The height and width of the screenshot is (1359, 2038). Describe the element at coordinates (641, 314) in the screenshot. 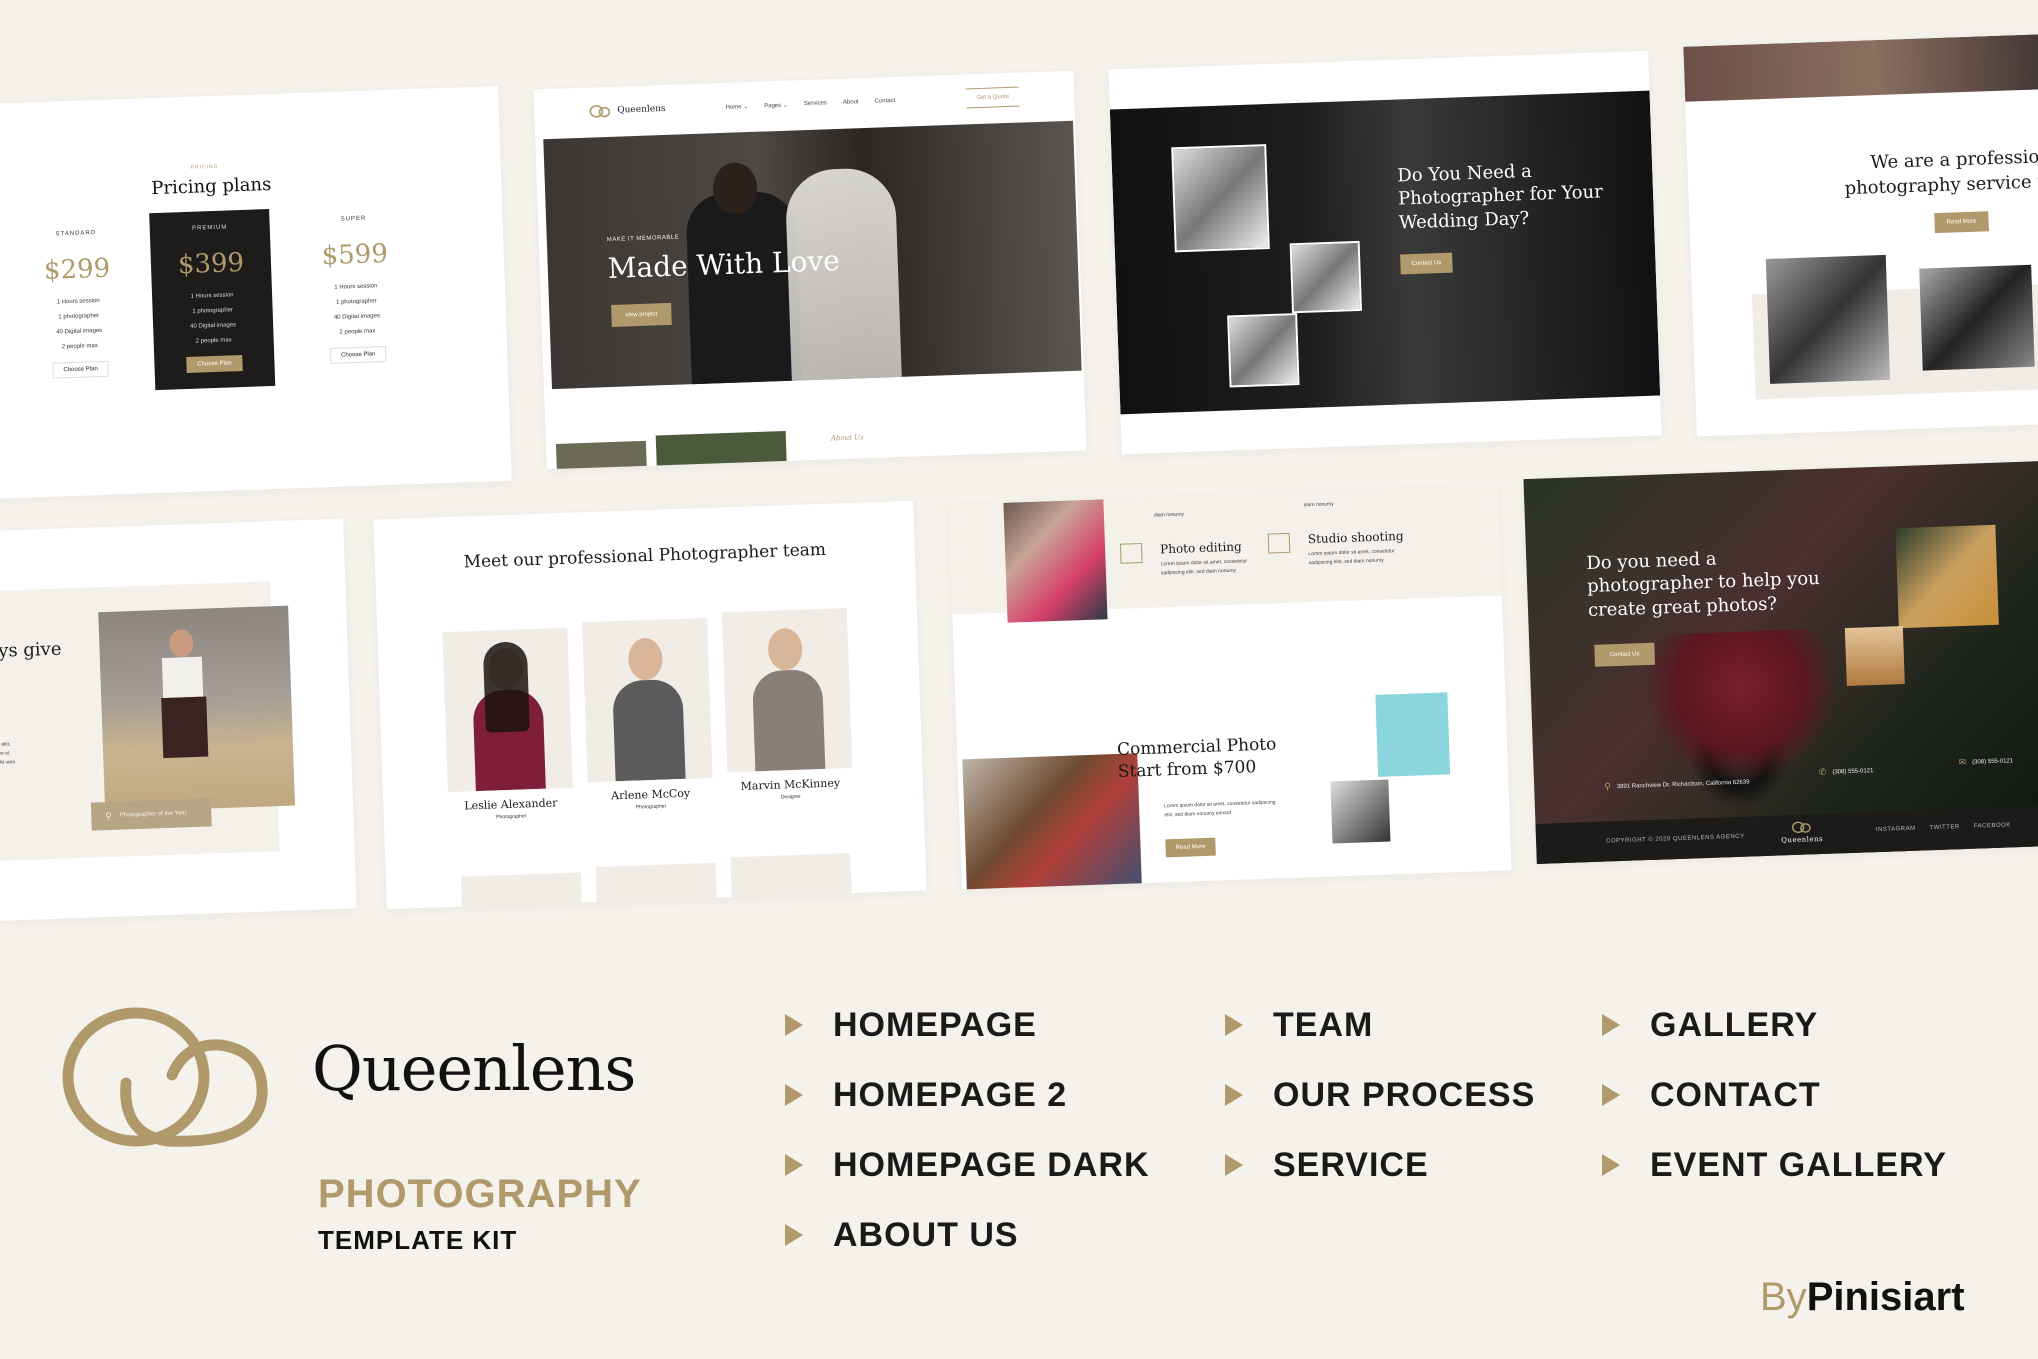

I see `view-project-button: view project` at that location.